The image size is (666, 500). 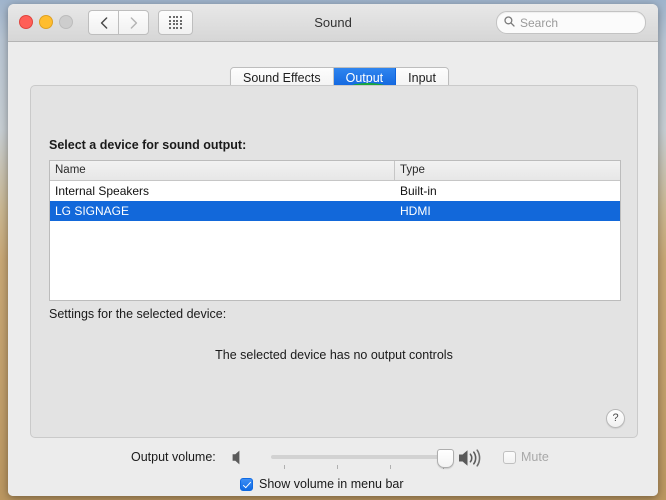 I want to click on slider-thumb, so click(x=445, y=458).